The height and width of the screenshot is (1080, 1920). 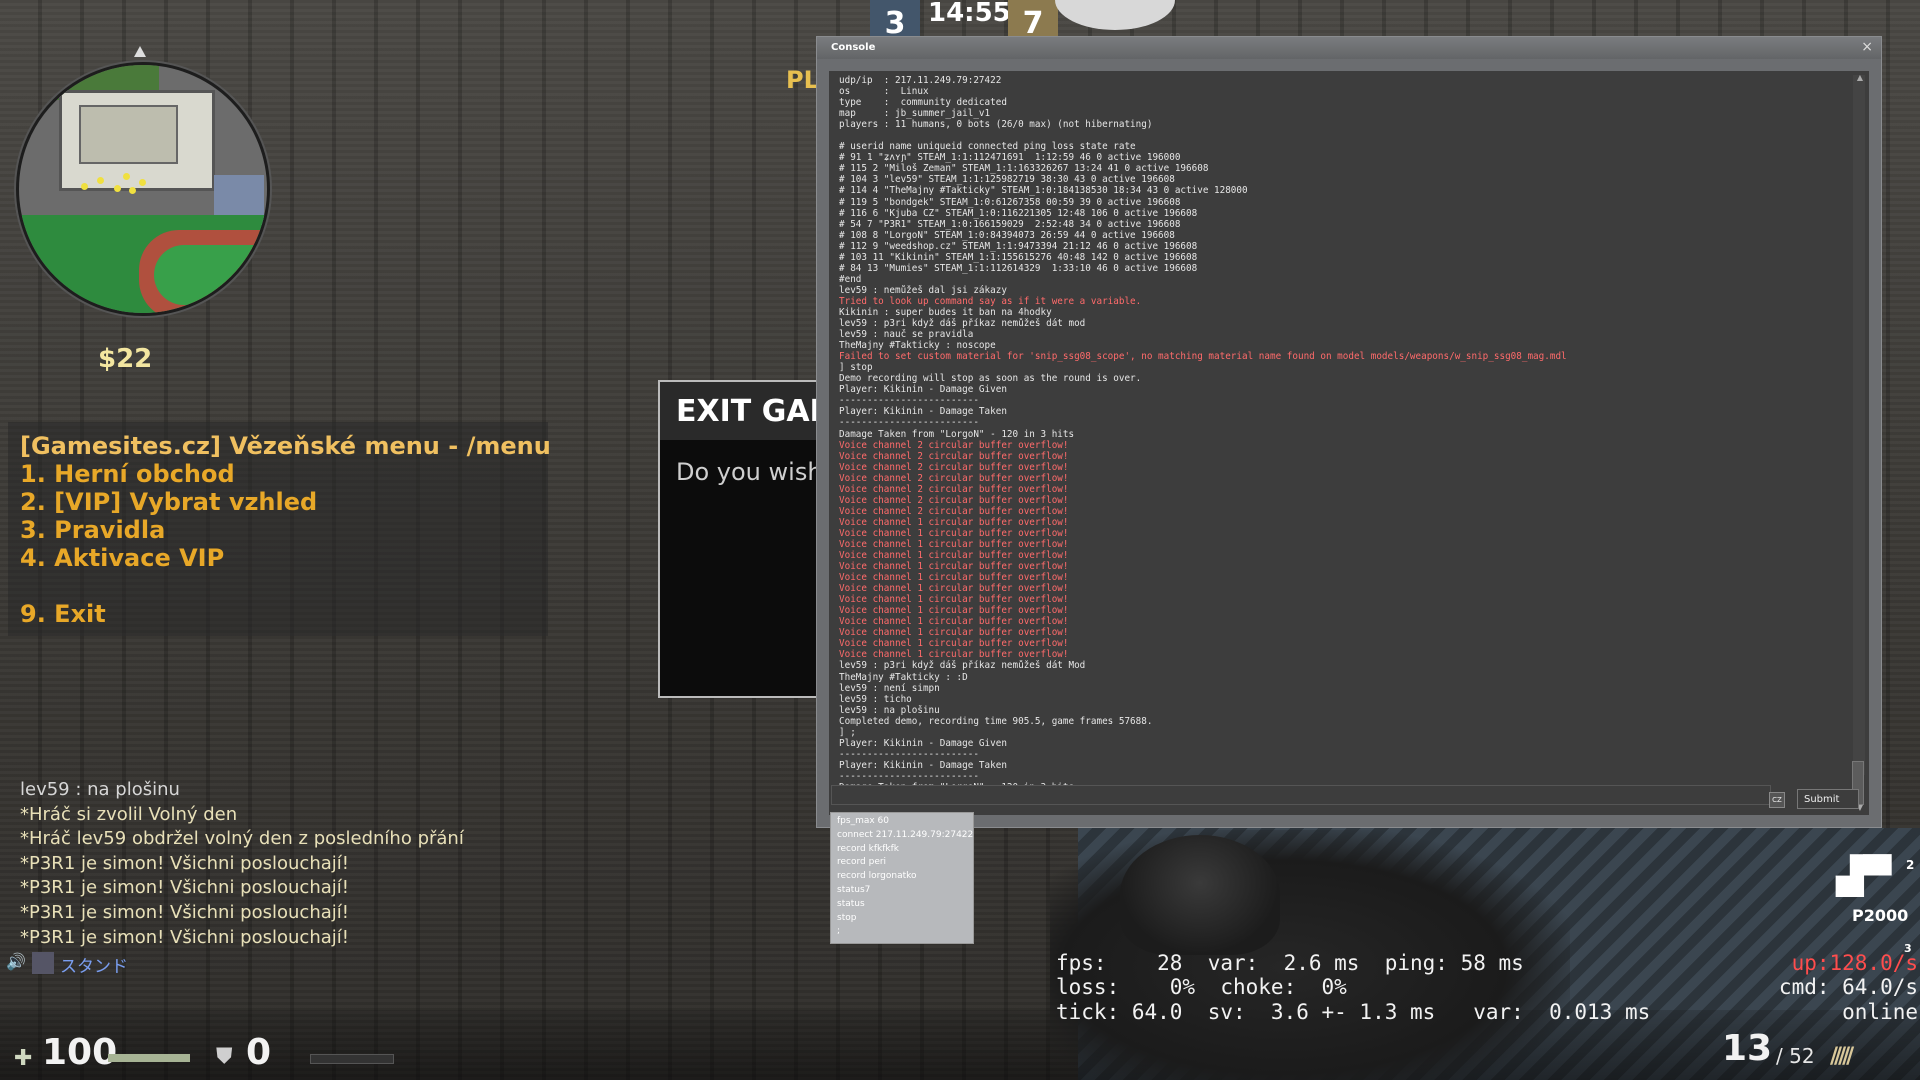 What do you see at coordinates (884, 92) in the screenshot?
I see `console-line: os : Linux` at bounding box center [884, 92].